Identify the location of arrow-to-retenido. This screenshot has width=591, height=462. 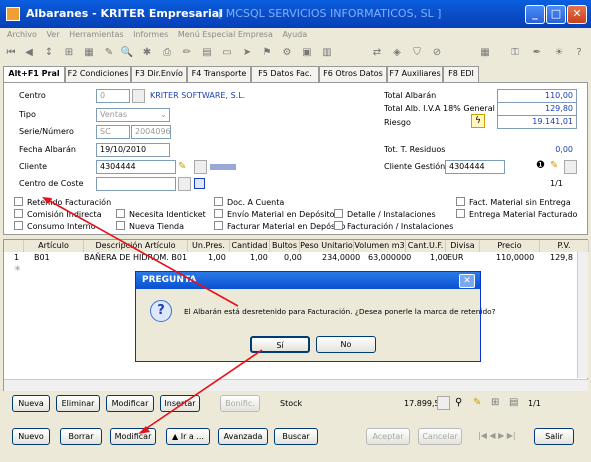
(143, 253).